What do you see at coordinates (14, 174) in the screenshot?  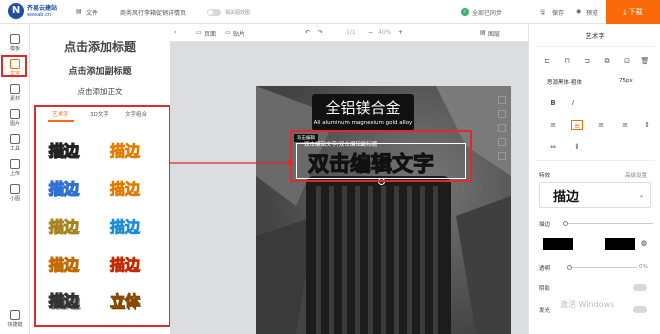 I see `rail-label: 上传` at bounding box center [14, 174].